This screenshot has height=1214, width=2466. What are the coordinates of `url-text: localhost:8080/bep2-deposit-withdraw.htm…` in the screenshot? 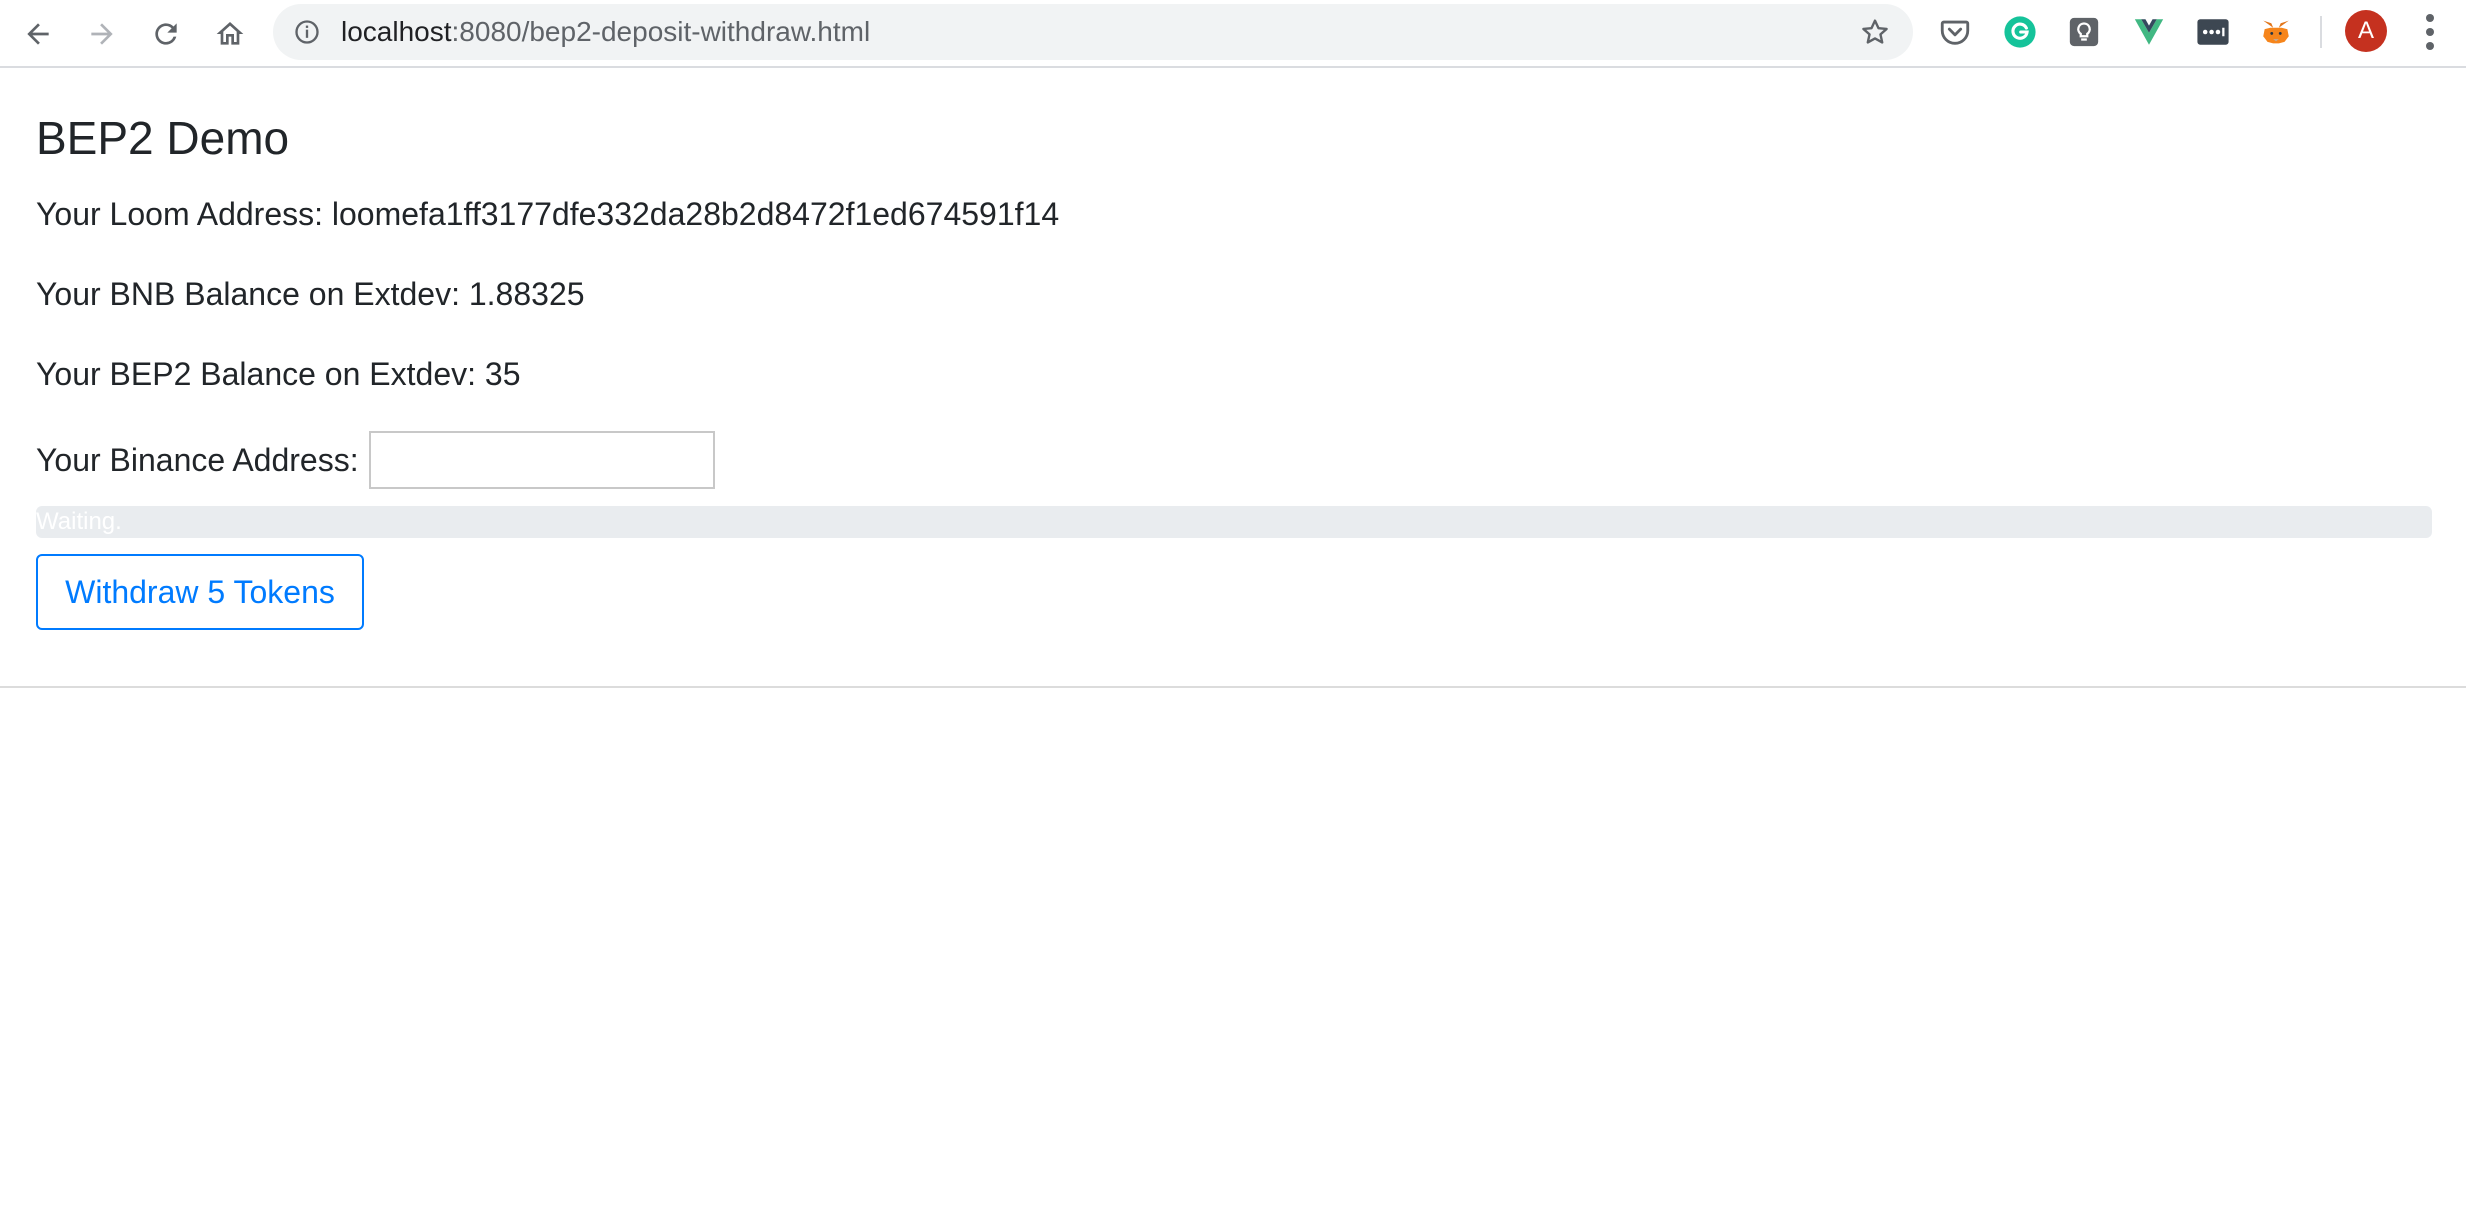 It's located at (605, 32).